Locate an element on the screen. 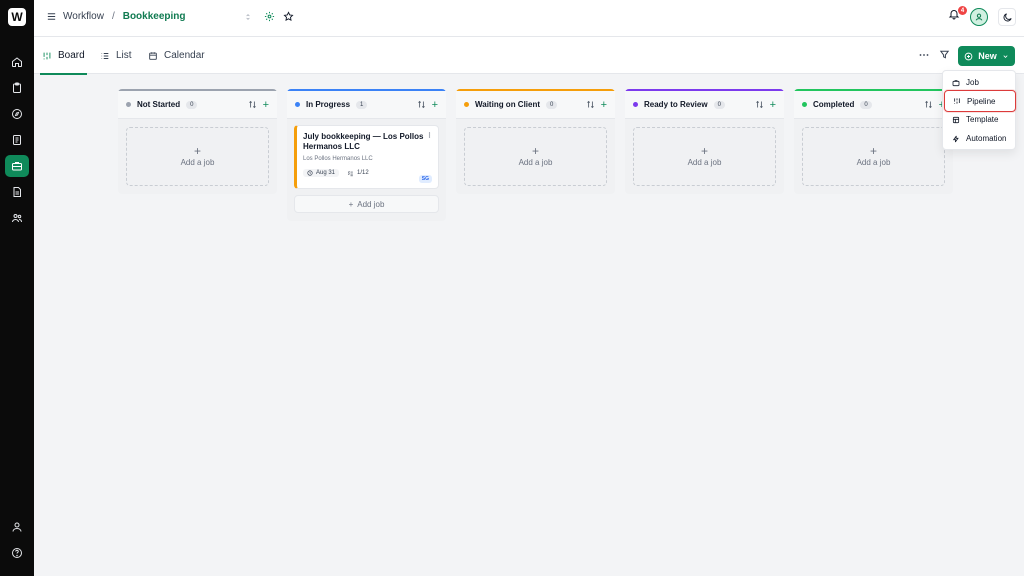  column-completed: Completed 0 + + Add a job is located at coordinates (873, 141).